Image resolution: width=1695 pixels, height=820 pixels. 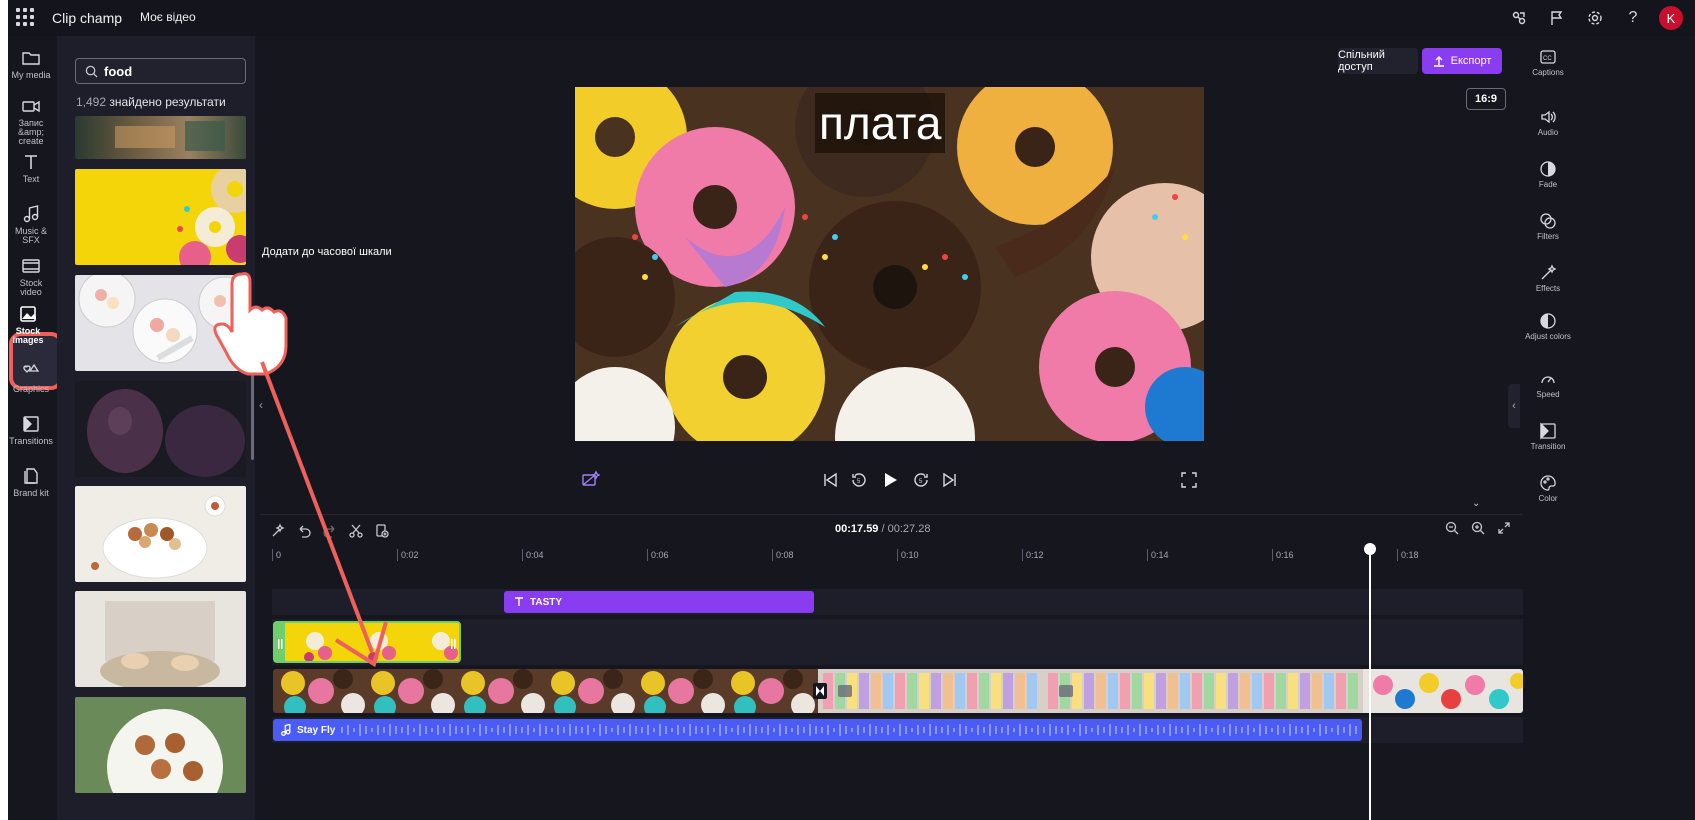 What do you see at coordinates (25, 17) in the screenshot?
I see `app-launcher-icon` at bounding box center [25, 17].